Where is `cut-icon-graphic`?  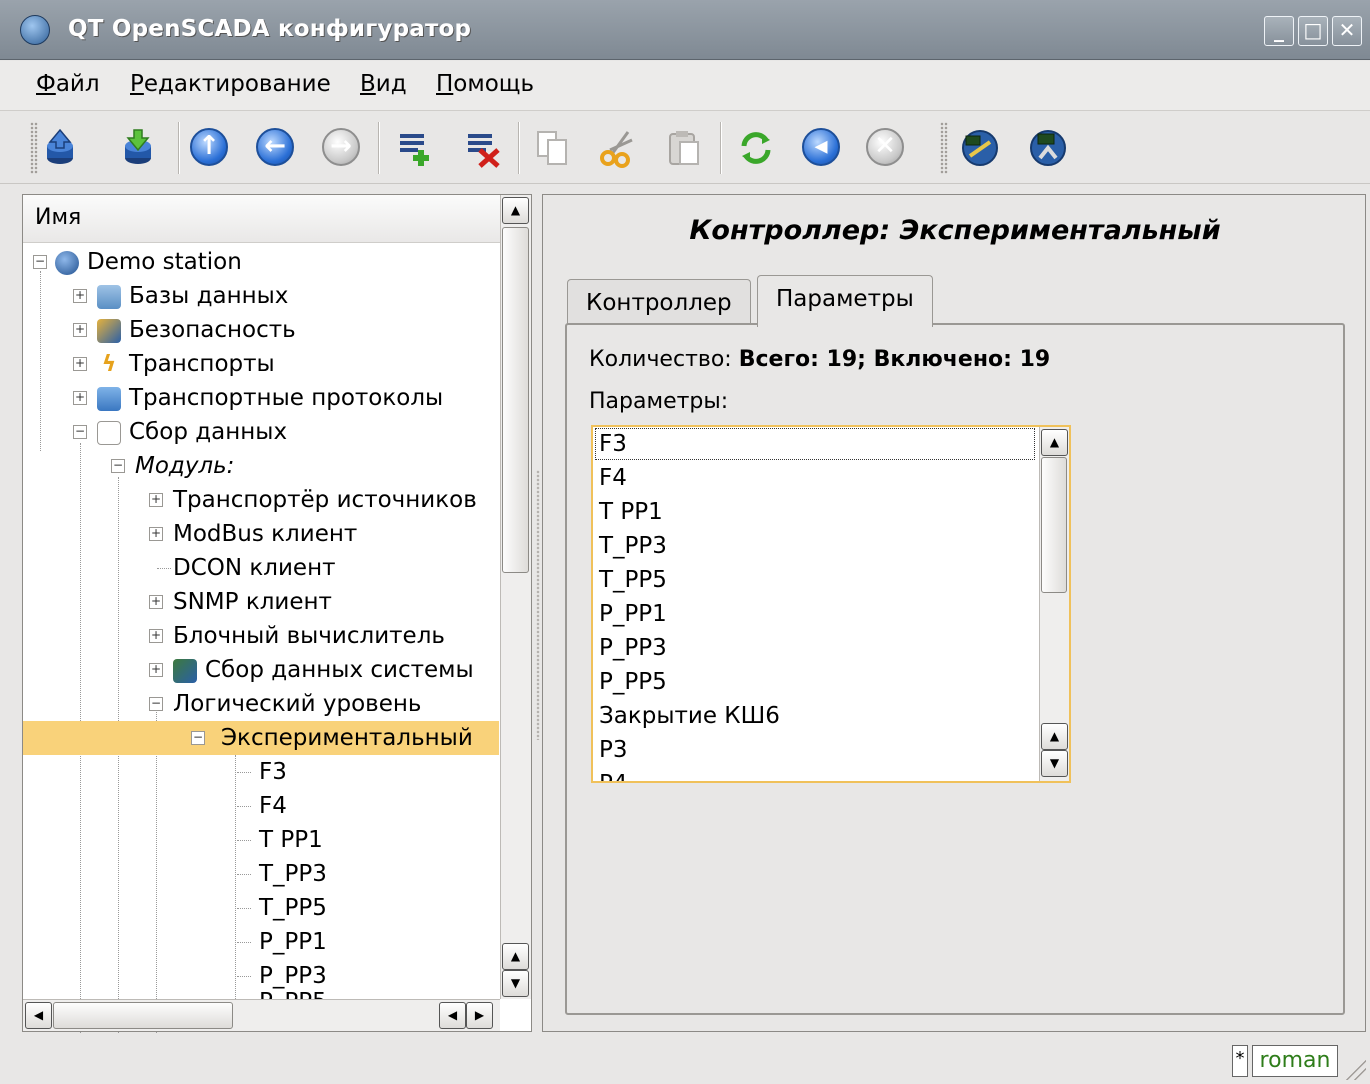
cut-icon-graphic is located at coordinates (616, 149).